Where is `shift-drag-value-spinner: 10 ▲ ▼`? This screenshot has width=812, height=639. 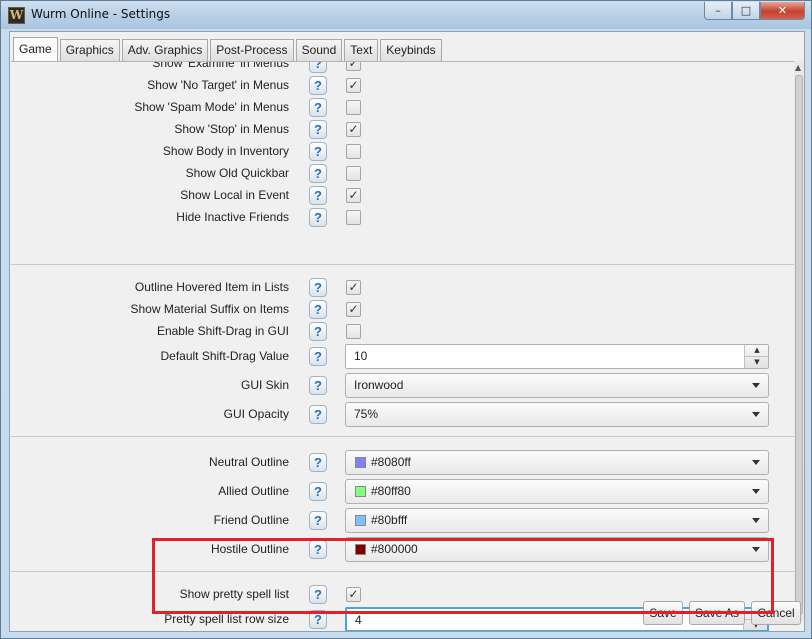
shift-drag-value-spinner: 10 ▲ ▼ is located at coordinates (557, 356).